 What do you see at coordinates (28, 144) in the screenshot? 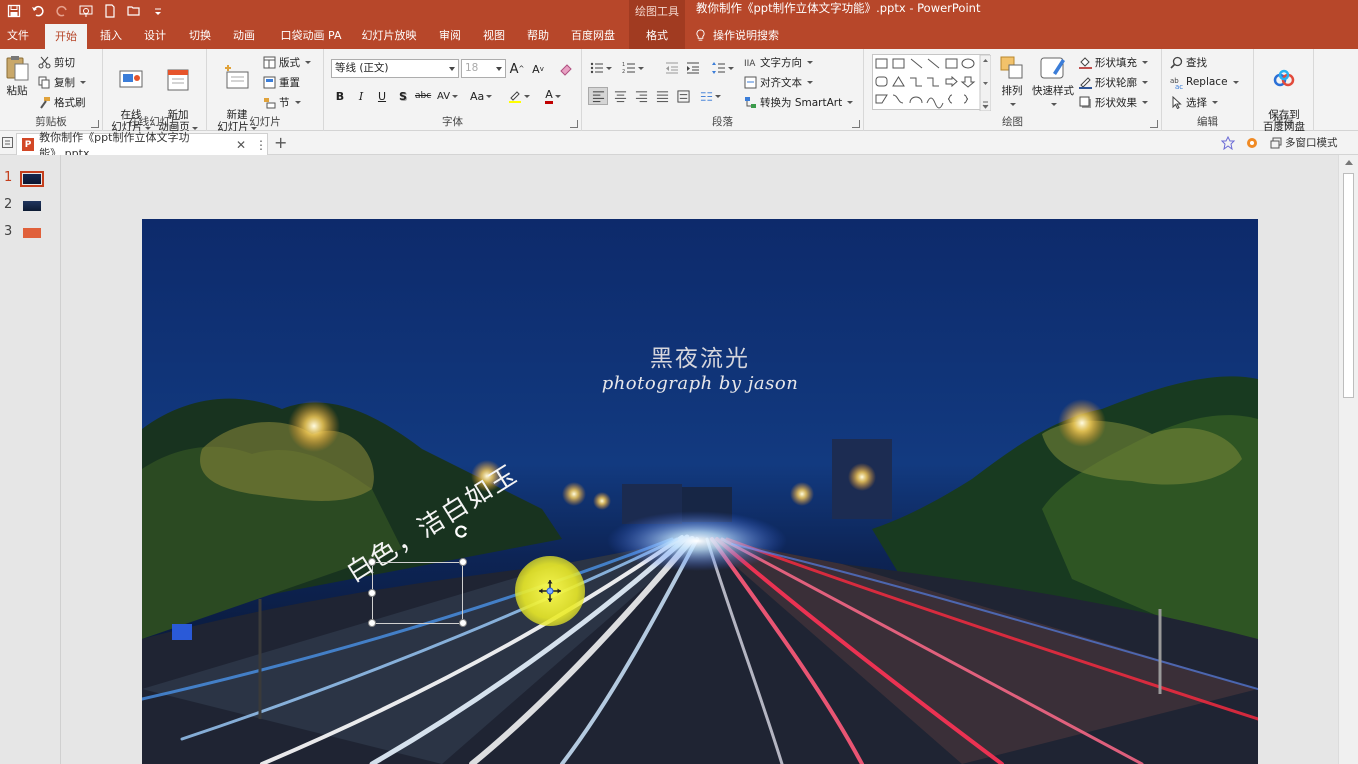
I see `powerpoint-file-icon: P` at bounding box center [28, 144].